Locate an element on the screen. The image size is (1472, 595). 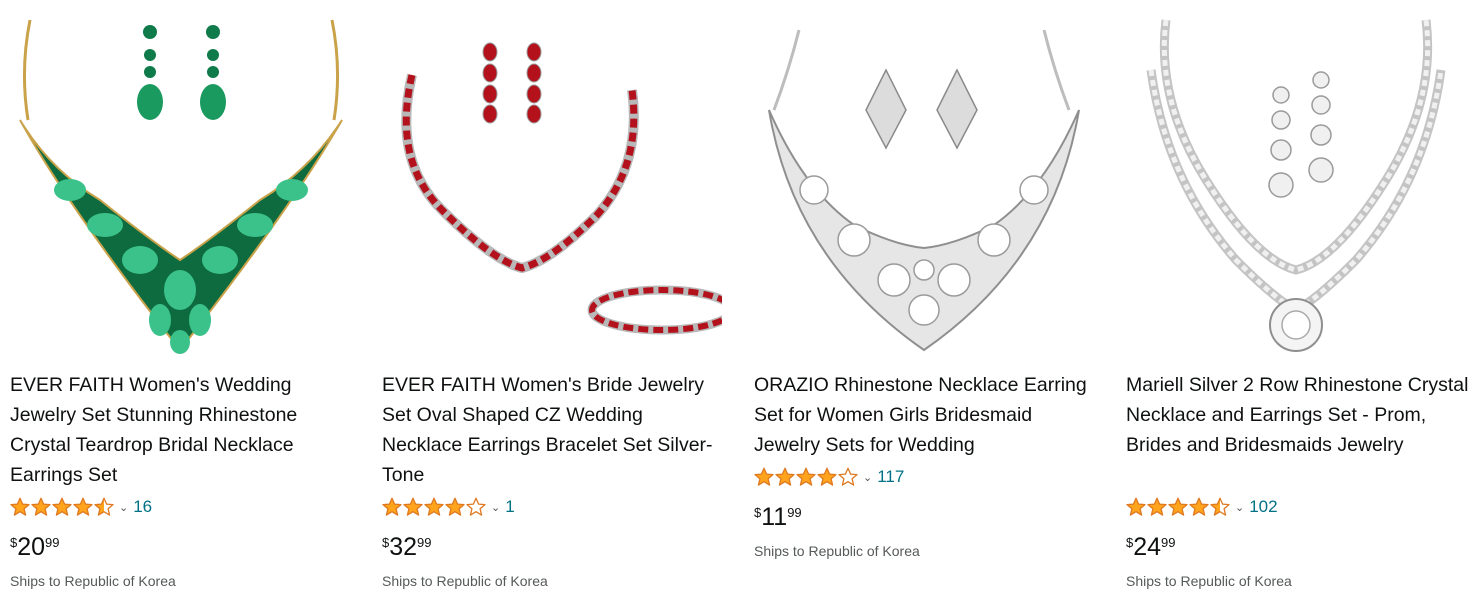
price-whole: 20 is located at coordinates (31, 547).